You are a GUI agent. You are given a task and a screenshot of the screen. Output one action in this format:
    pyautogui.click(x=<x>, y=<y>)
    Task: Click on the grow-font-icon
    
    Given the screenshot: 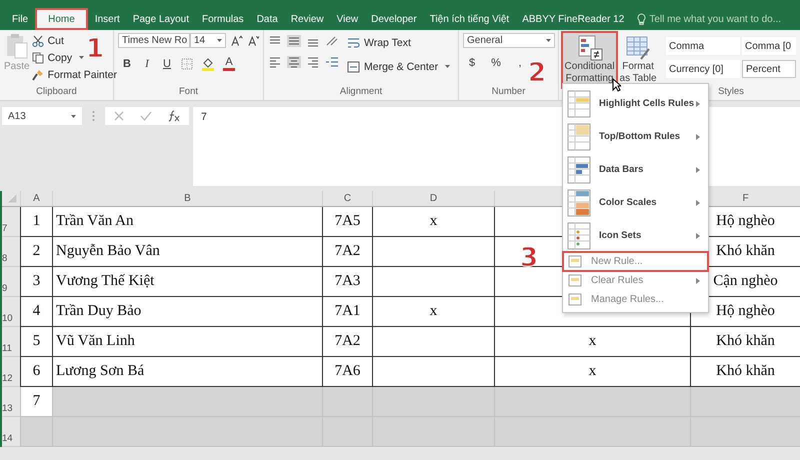 What is the action you would take?
    pyautogui.click(x=237, y=40)
    